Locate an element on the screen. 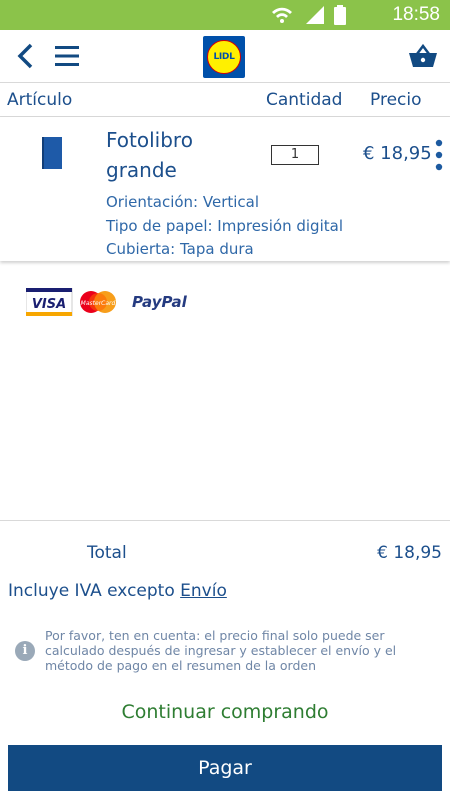 Image resolution: width=450 pixels, height=800 pixels. lidl-logo-text: LIDL is located at coordinates (224, 57).